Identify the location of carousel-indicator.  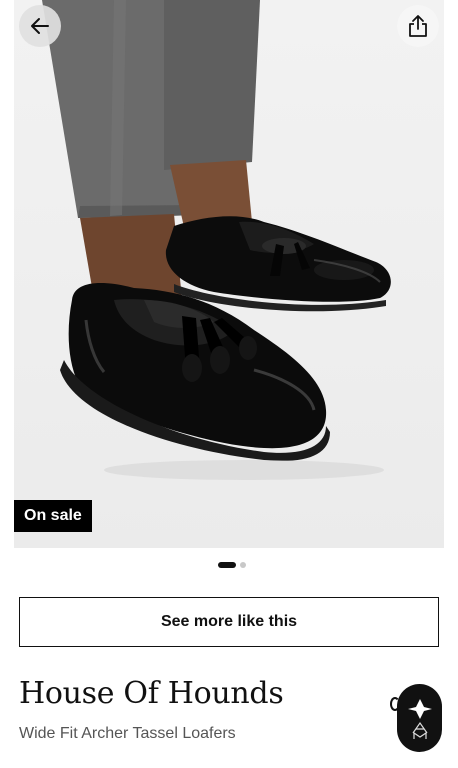
(229, 565).